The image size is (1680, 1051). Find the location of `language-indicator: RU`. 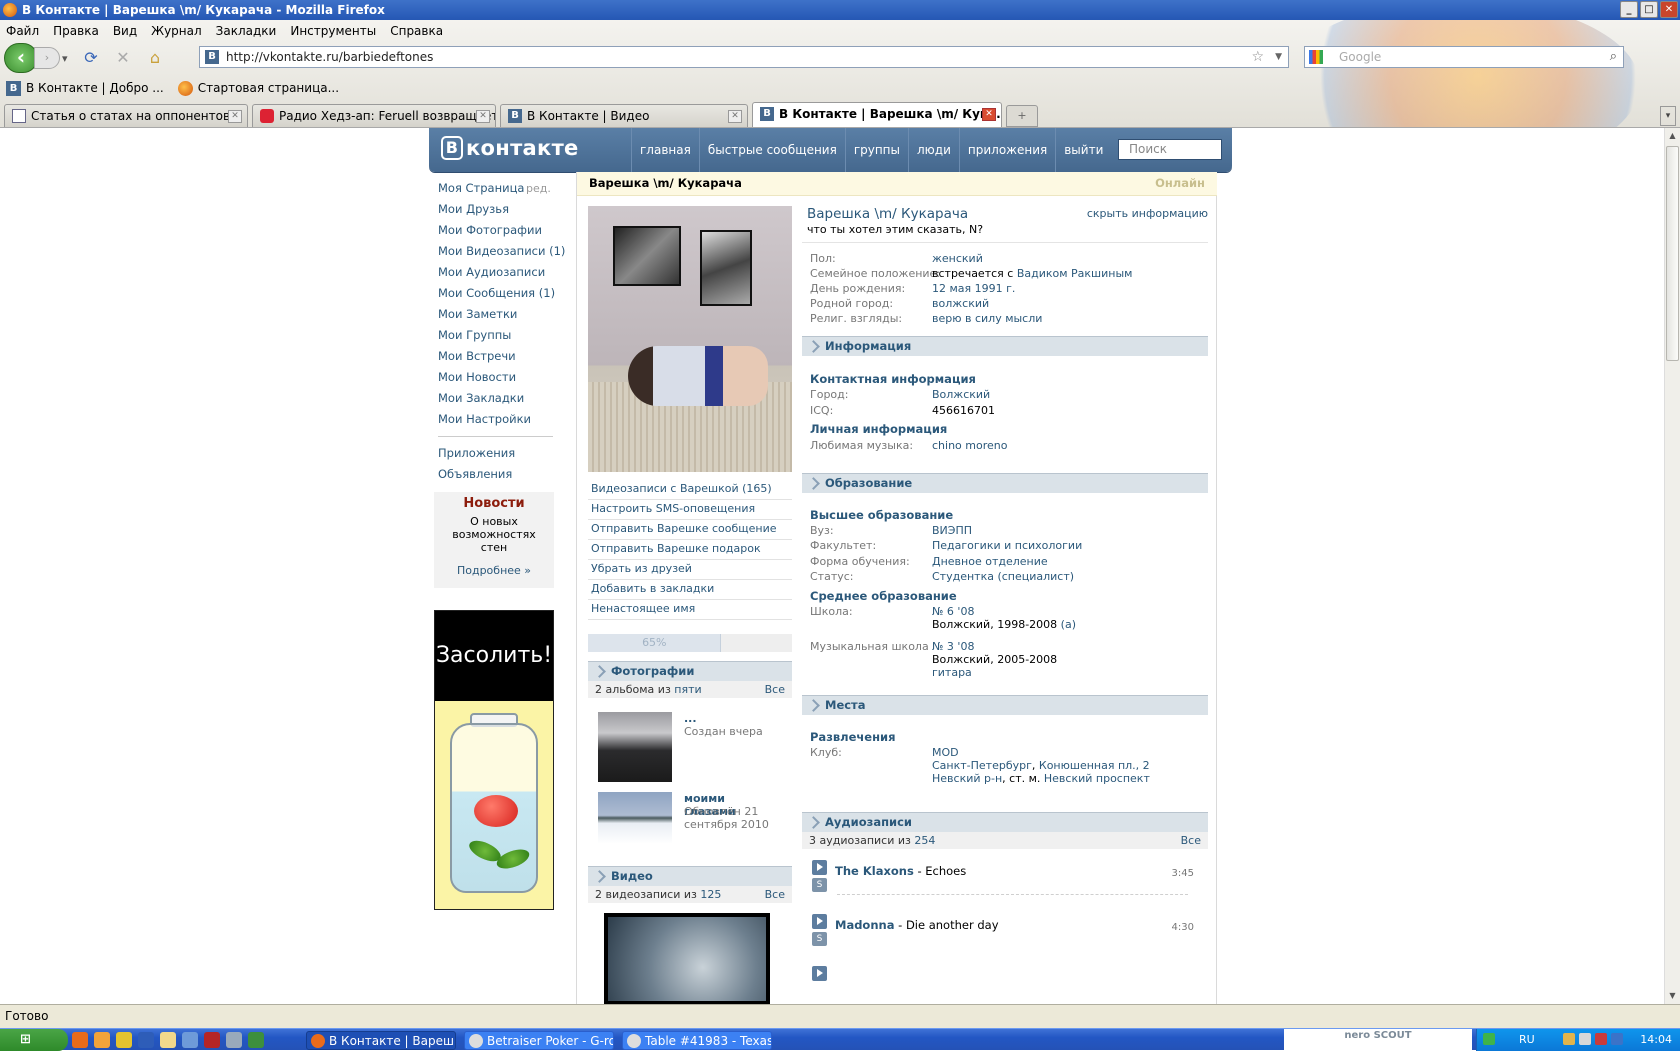

language-indicator: RU is located at coordinates (1527, 1040).